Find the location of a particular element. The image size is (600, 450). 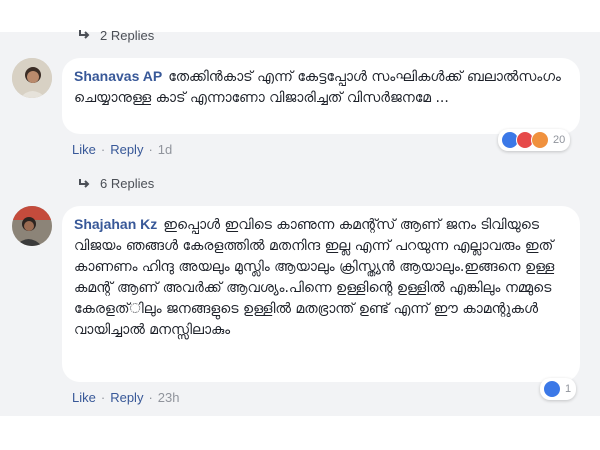

comment-author: Shajahan Kz is located at coordinates (115, 224).